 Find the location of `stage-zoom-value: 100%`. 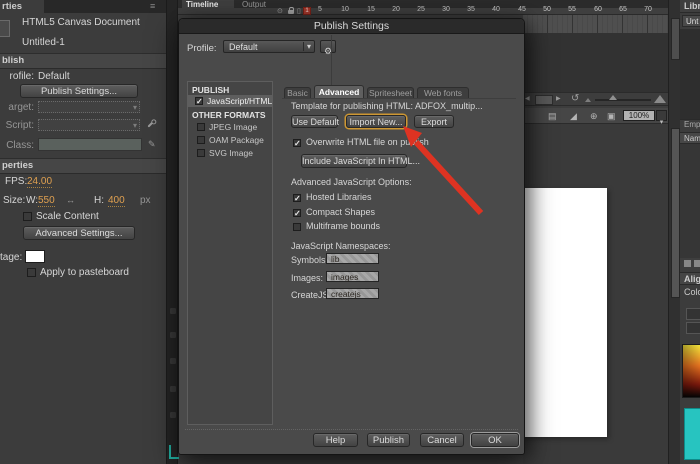

stage-zoom-value: 100% is located at coordinates (639, 115).